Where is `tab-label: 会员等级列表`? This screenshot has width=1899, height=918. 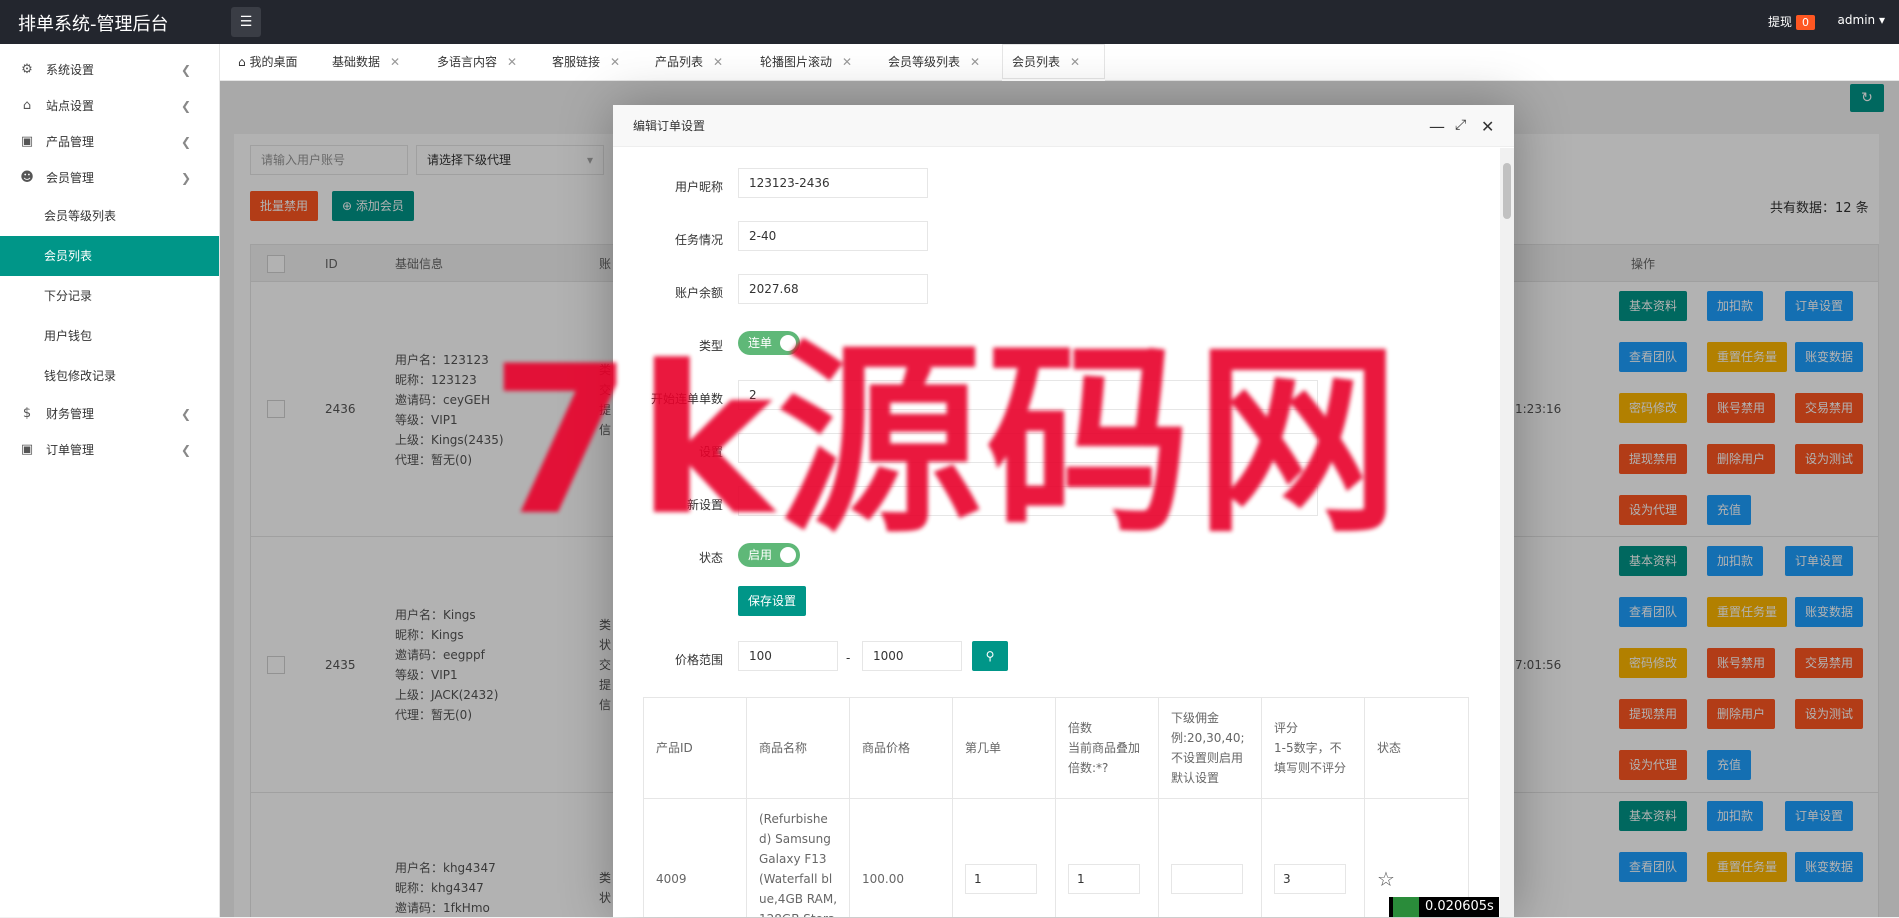
tab-label: 会员等级列表 is located at coordinates (924, 62).